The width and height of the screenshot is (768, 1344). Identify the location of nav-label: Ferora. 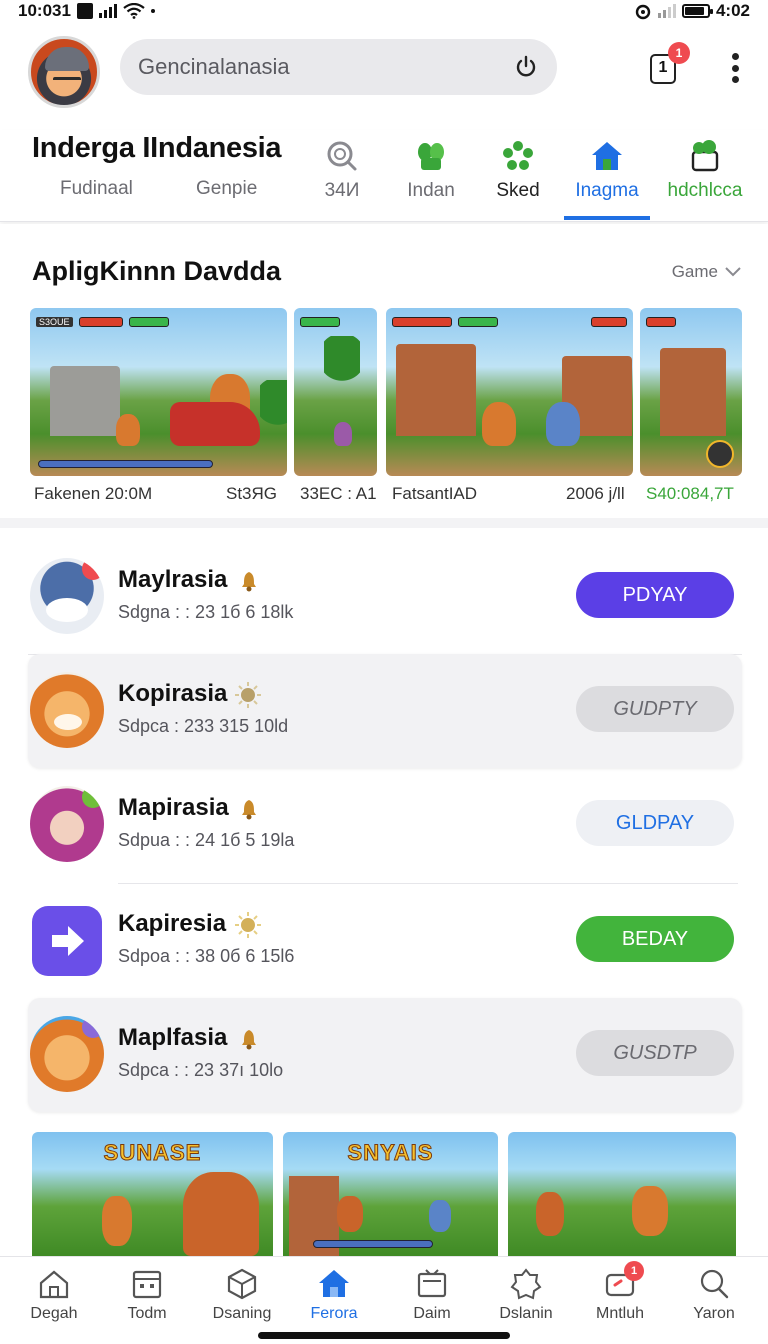
(334, 1313).